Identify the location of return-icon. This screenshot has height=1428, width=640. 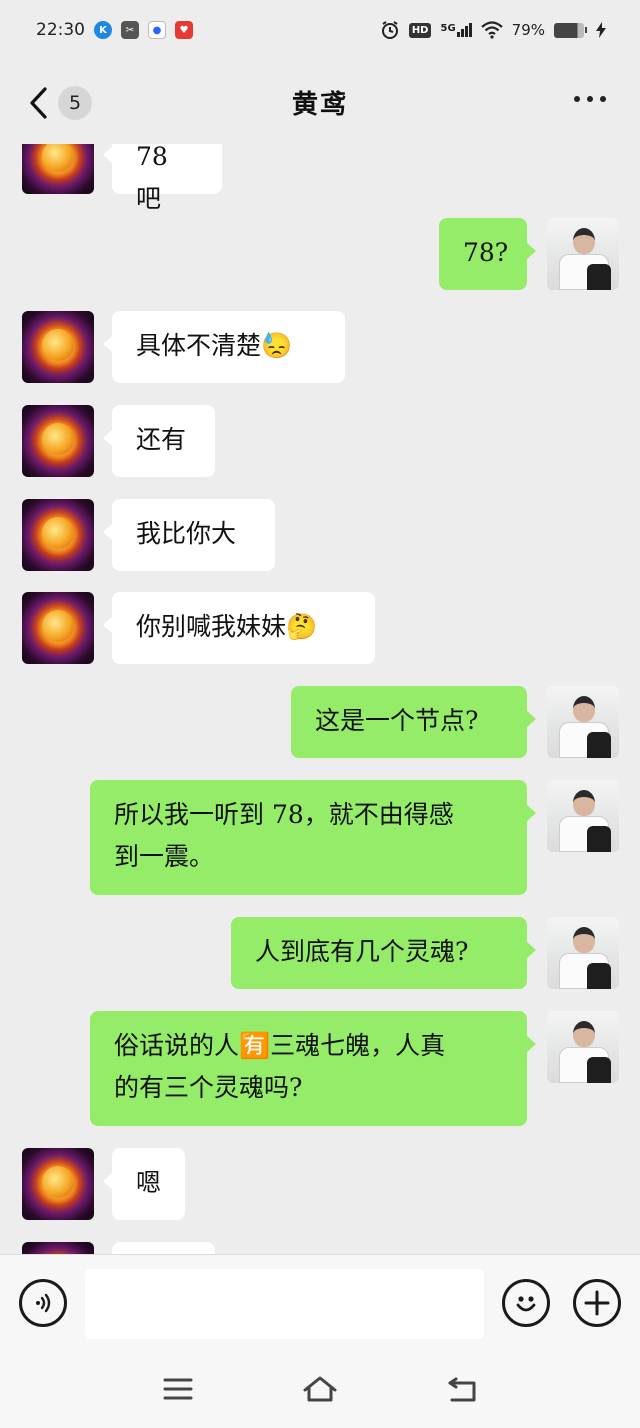
(462, 1389).